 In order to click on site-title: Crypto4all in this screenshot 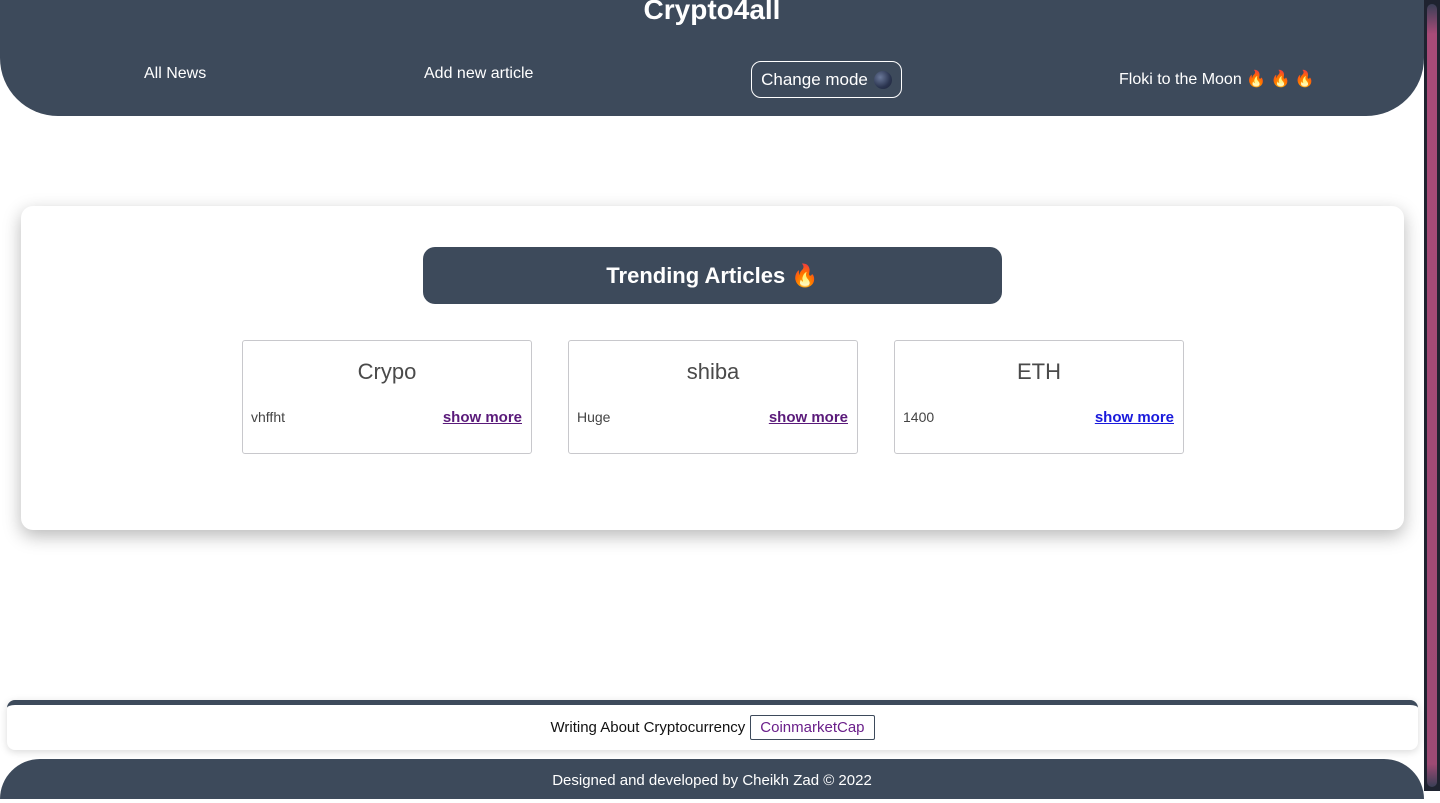, I will do `click(712, 15)`.